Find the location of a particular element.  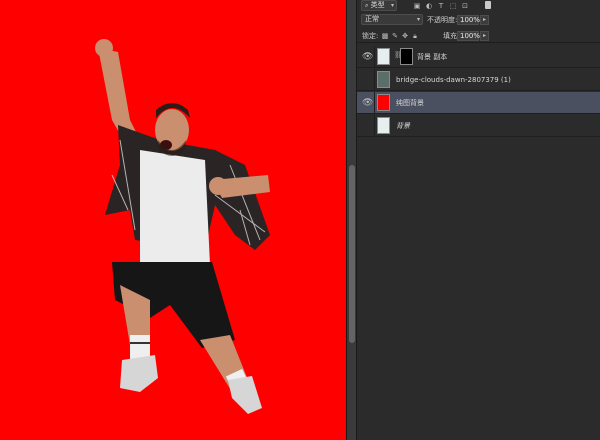

fill-value: 100% is located at coordinates (470, 36).